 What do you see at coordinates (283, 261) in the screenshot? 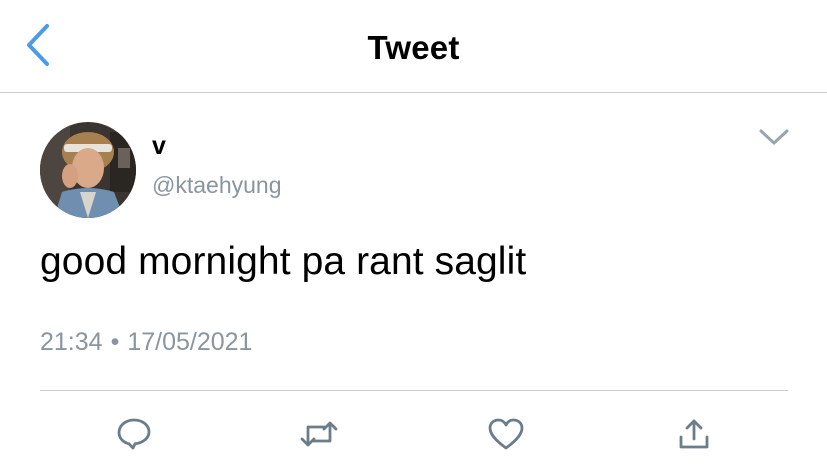
I see `tweet-text: good mornight pa rant saglit` at bounding box center [283, 261].